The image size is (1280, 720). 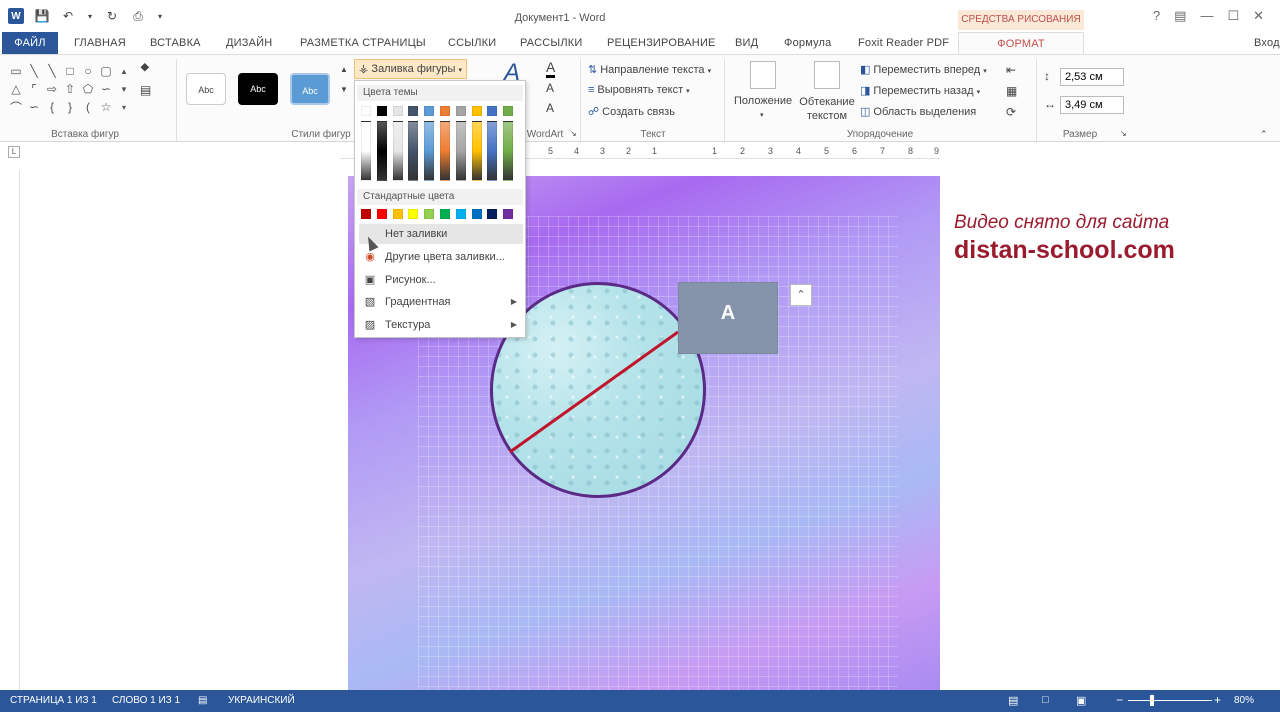 What do you see at coordinates (106, 107) in the screenshot?
I see `star-shape-icon: ☆` at bounding box center [106, 107].